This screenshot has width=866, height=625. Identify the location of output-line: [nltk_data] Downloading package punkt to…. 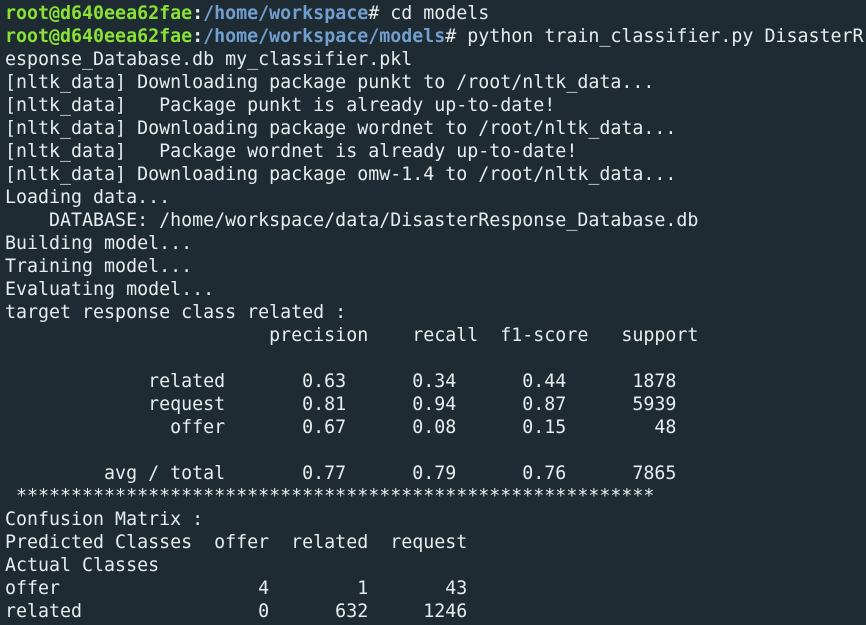
(330, 82).